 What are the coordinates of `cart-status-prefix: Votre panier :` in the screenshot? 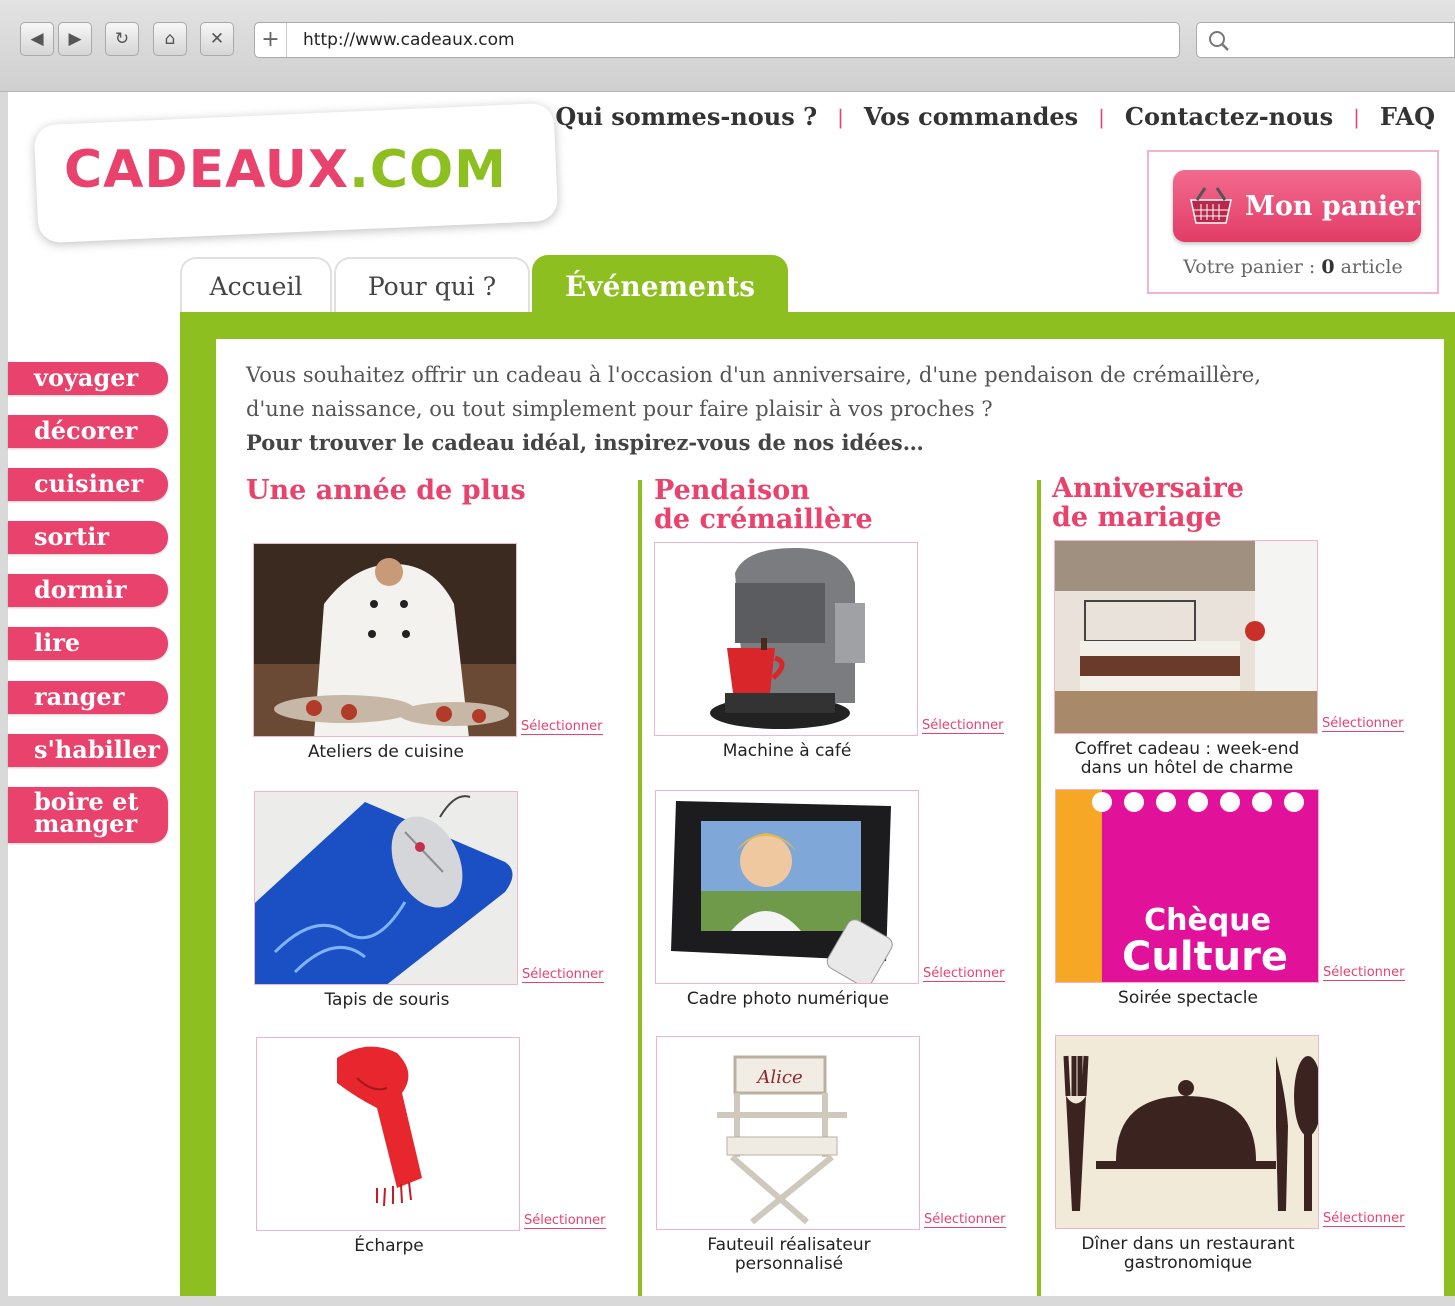 It's located at (1252, 267).